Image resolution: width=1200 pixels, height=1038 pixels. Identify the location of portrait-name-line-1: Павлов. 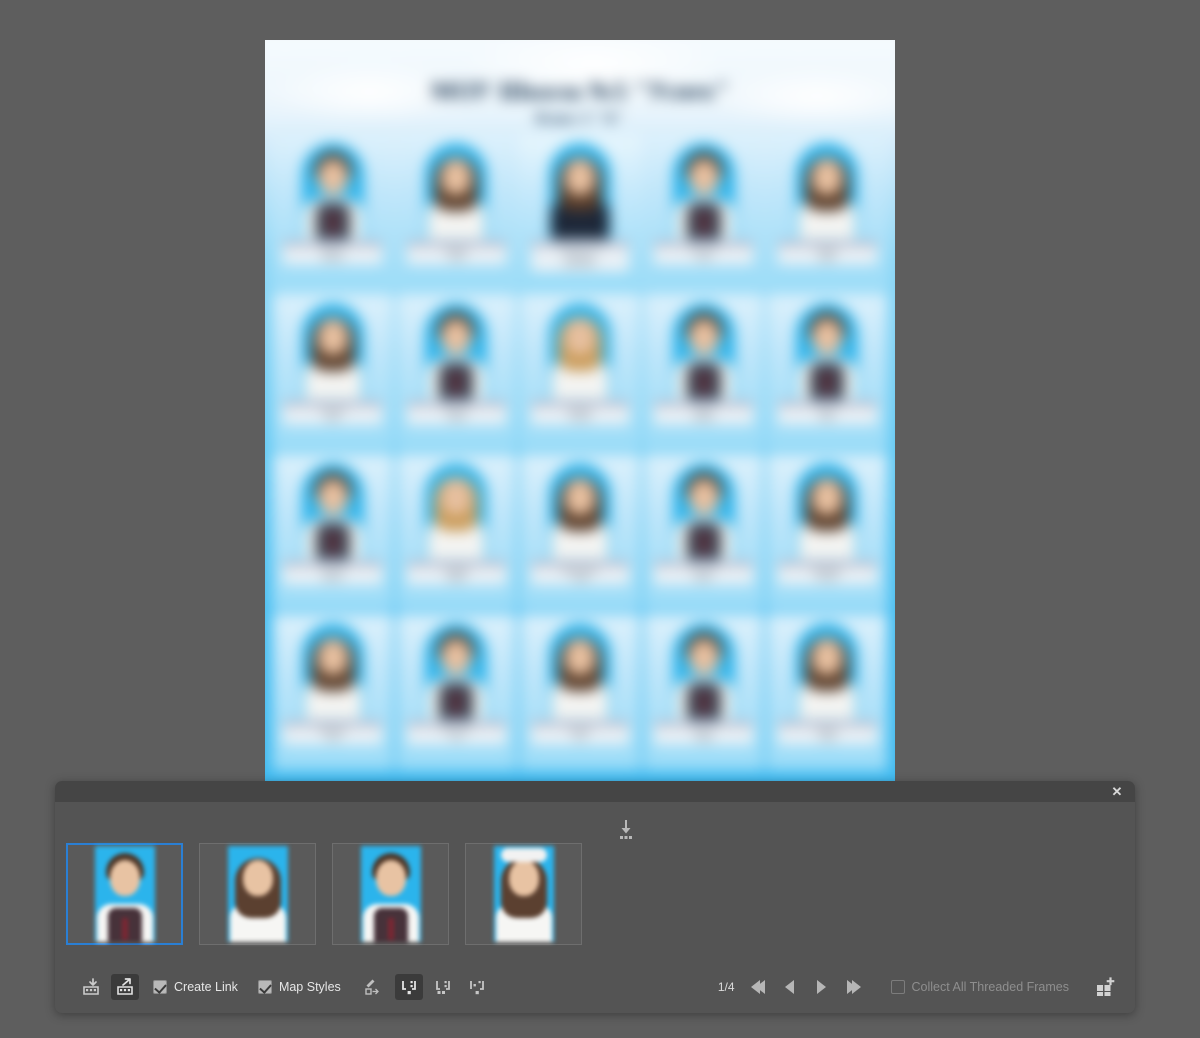
(827, 410).